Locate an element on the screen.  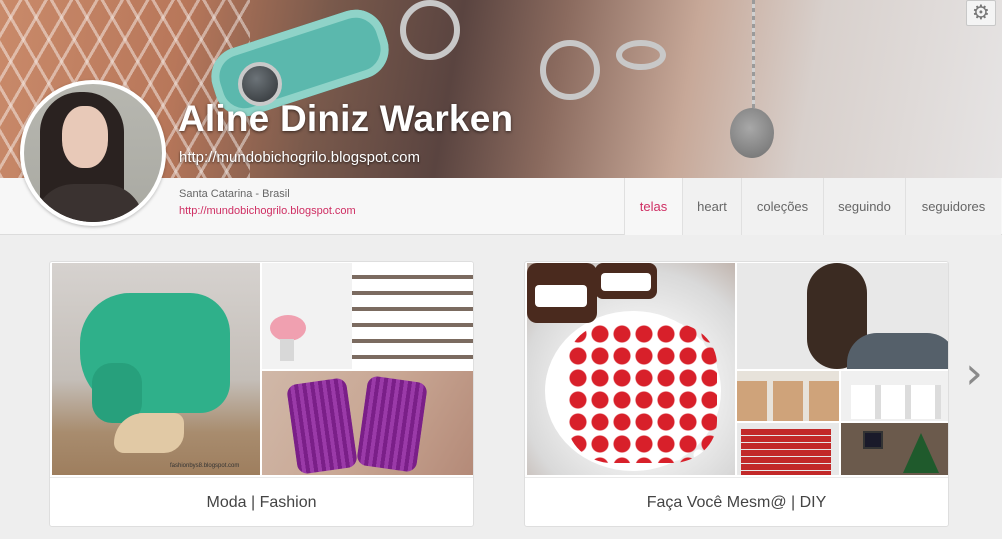
profile-tabs: telas heart coleções seguindo seguidores is located at coordinates (812, 206).